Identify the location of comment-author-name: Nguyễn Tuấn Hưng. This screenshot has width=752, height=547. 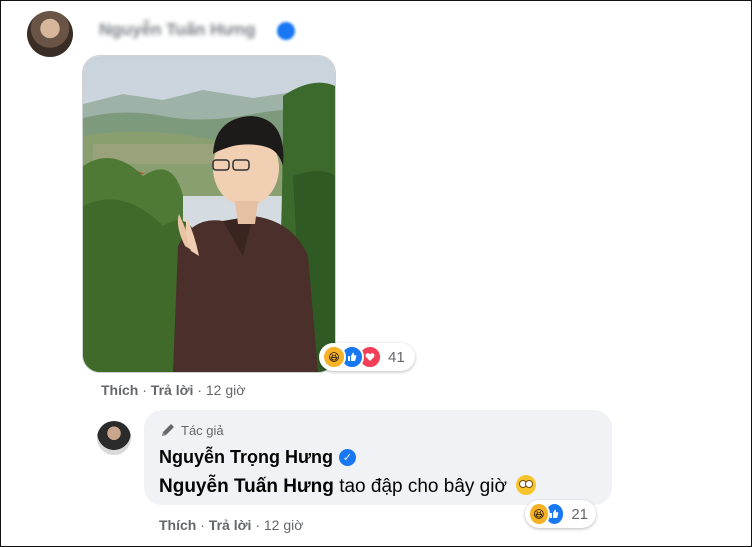
(177, 30).